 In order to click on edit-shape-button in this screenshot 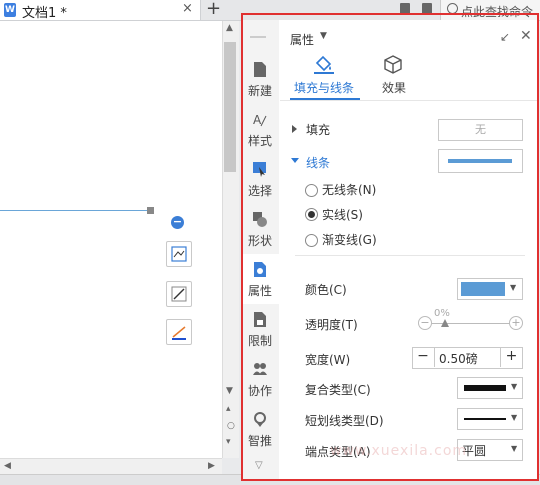, I will do `click(179, 294)`.